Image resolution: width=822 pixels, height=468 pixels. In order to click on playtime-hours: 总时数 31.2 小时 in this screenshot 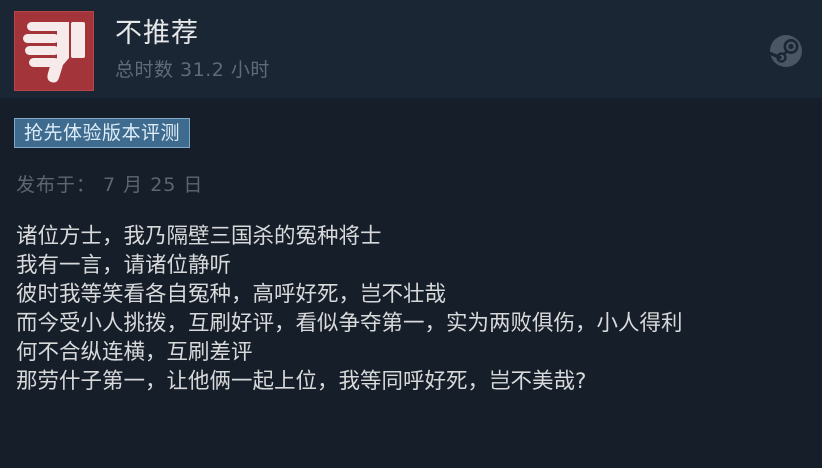, I will do `click(192, 70)`.